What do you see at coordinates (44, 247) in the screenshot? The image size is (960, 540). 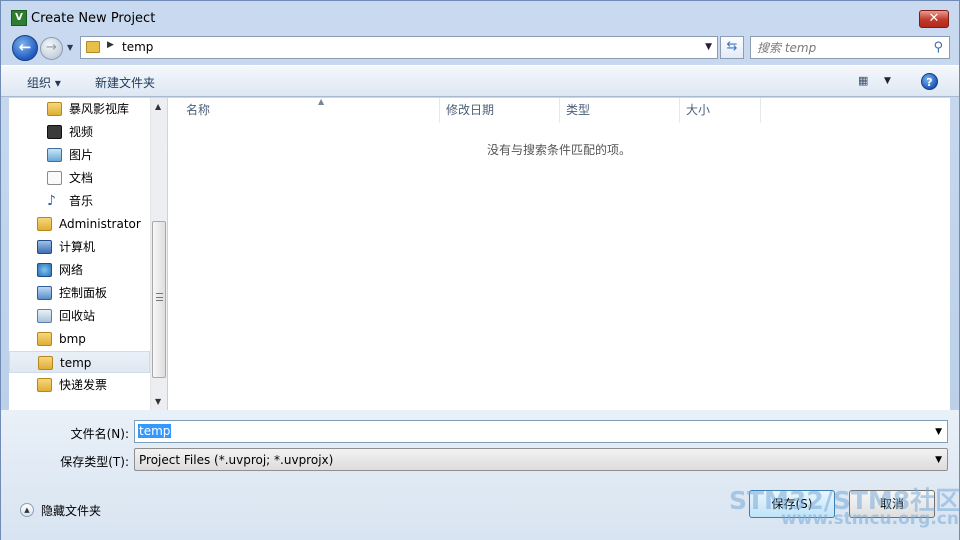 I see `computer-icon` at bounding box center [44, 247].